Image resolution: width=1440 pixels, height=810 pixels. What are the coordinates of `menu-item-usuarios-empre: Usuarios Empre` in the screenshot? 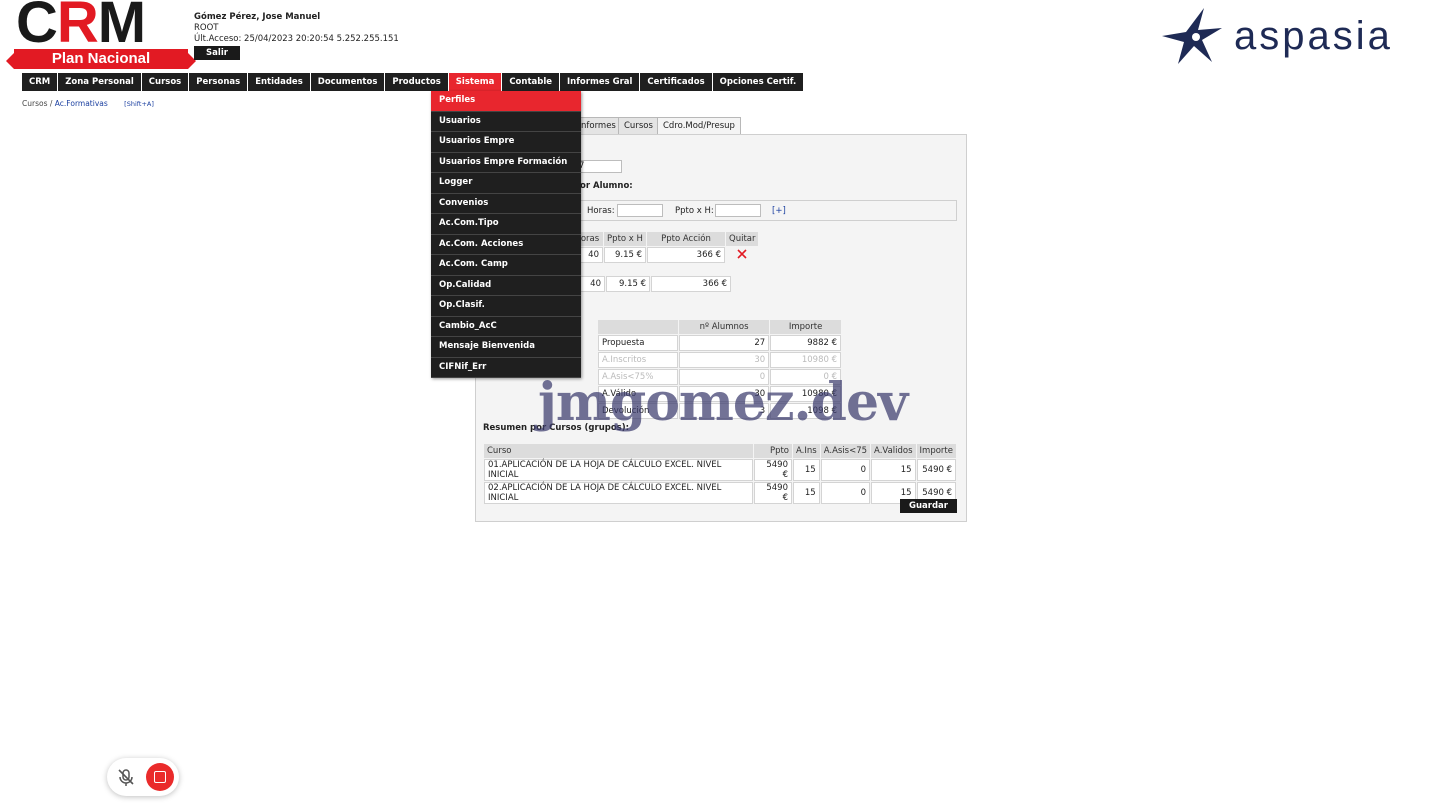 It's located at (506, 142).